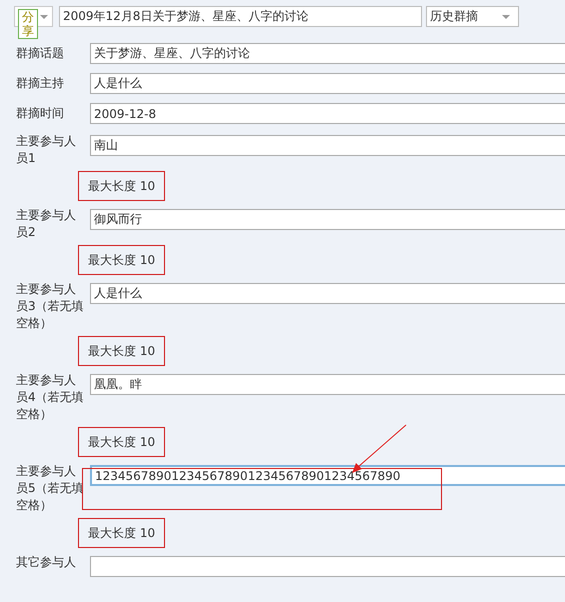 The width and height of the screenshot is (565, 602). Describe the element at coordinates (327, 384) in the screenshot. I see `input-field: 凰凰。眫` at that location.